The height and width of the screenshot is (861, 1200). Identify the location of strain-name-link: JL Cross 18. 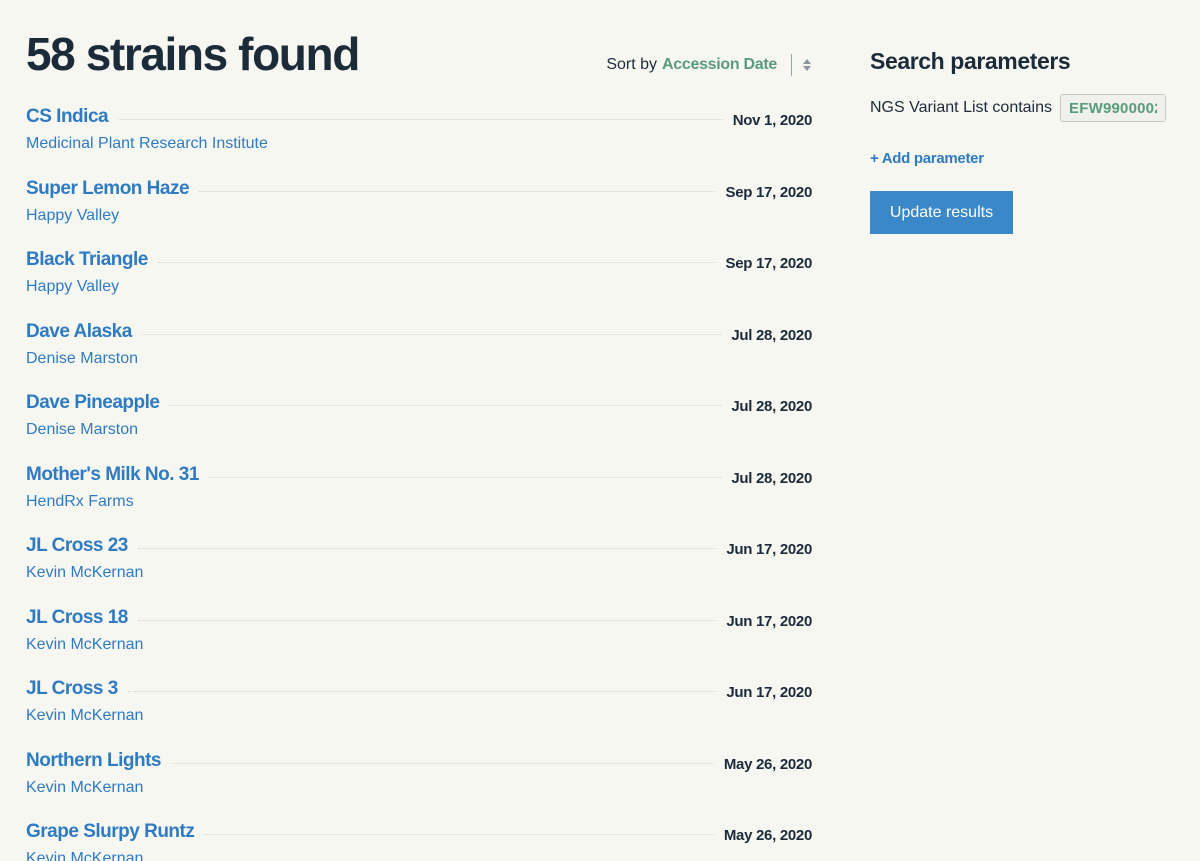
(77, 618).